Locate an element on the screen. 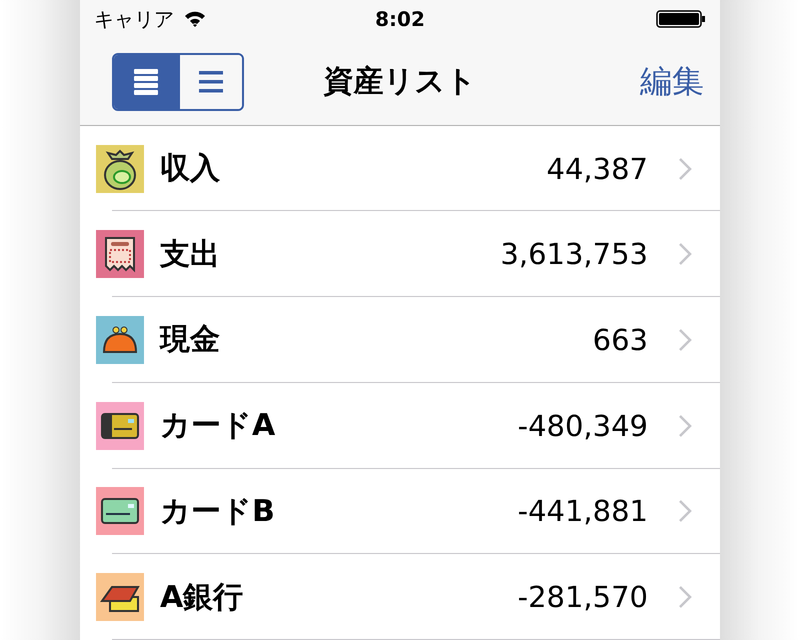  asset-amount: -441,881 is located at coordinates (583, 511).